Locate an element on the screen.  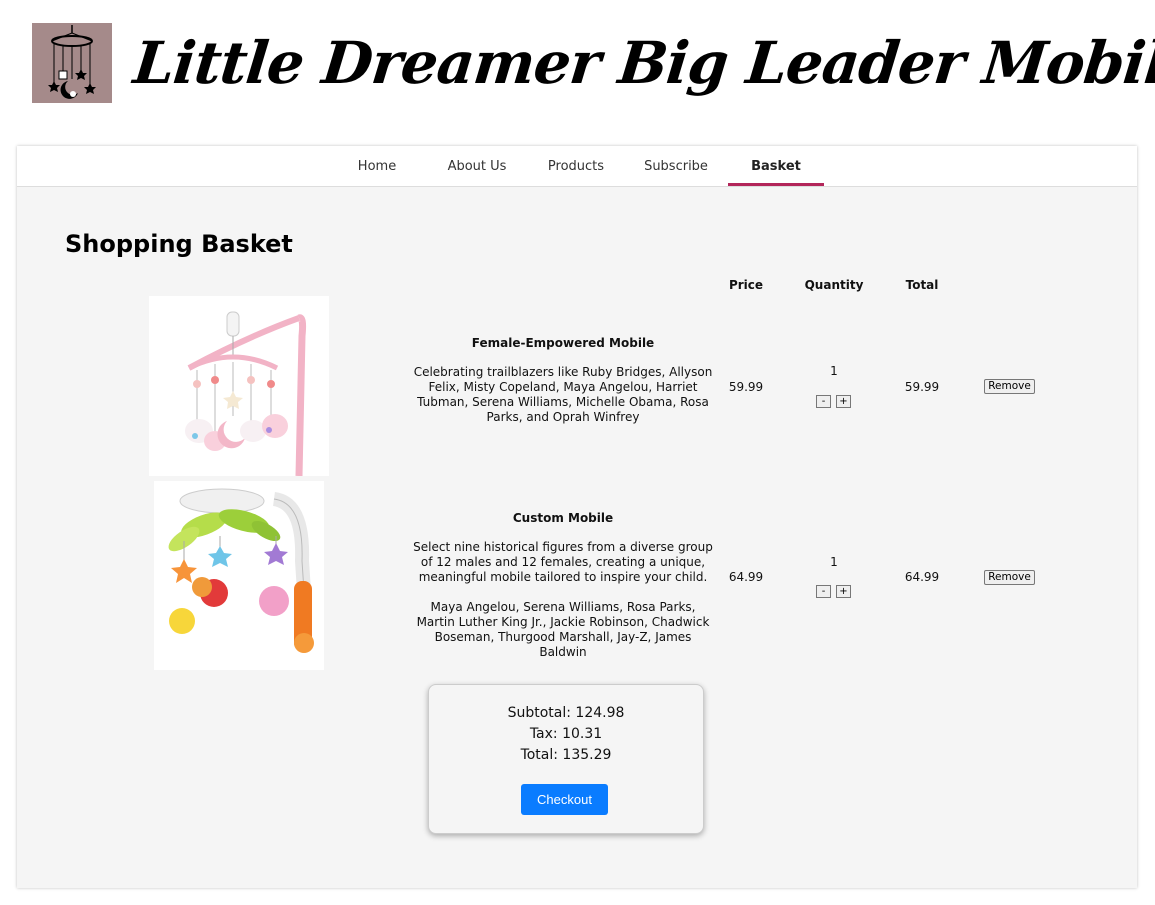
product-name: Female-Empowered Mobile is located at coordinates (563, 343).